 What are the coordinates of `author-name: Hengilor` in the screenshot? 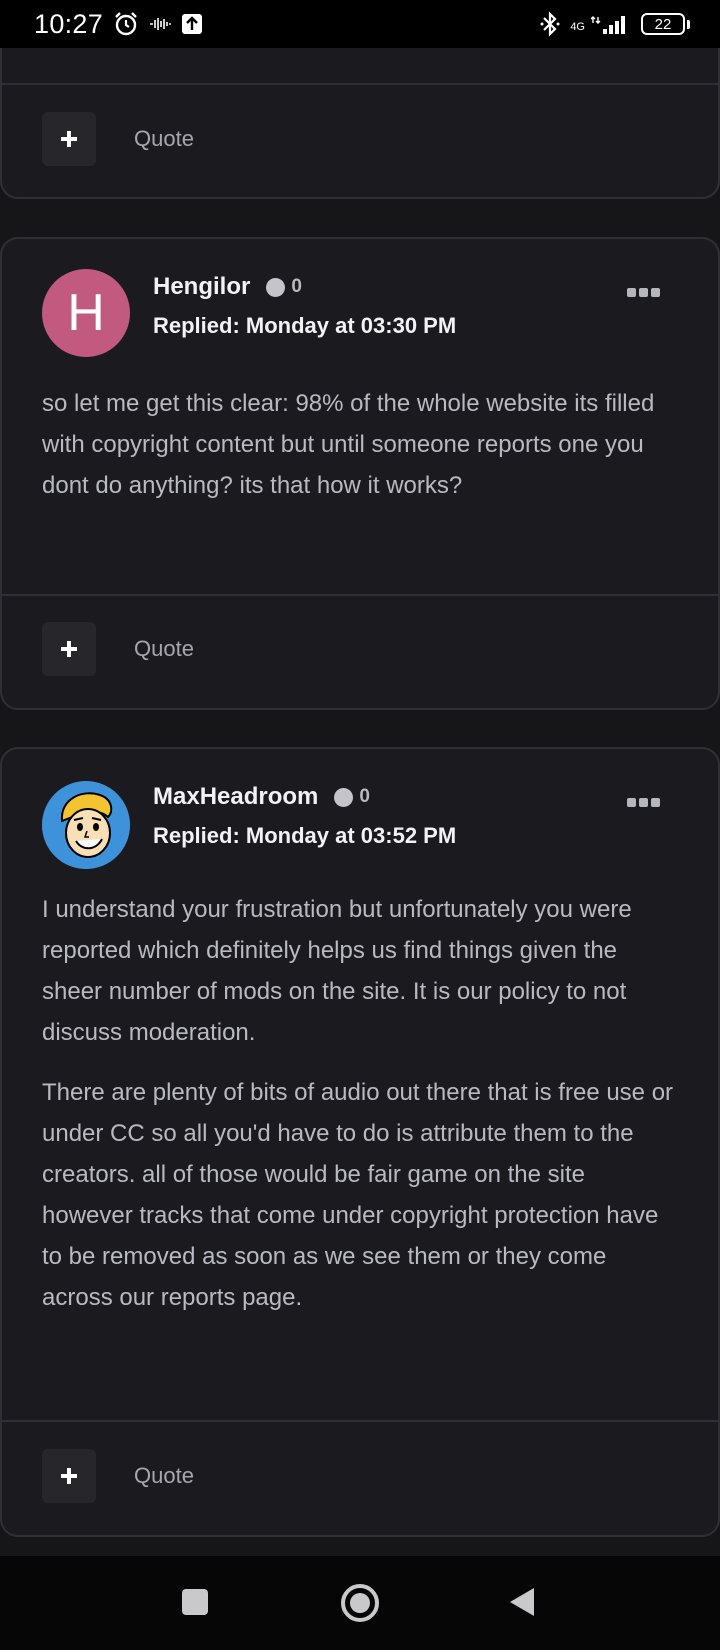 It's located at (201, 287).